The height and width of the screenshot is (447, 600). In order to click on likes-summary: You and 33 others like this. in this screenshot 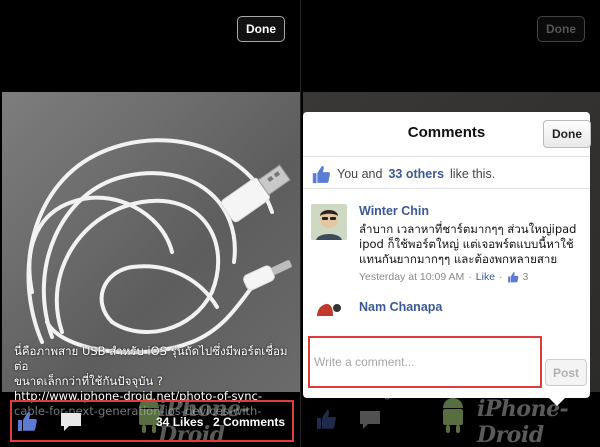, I will do `click(403, 174)`.